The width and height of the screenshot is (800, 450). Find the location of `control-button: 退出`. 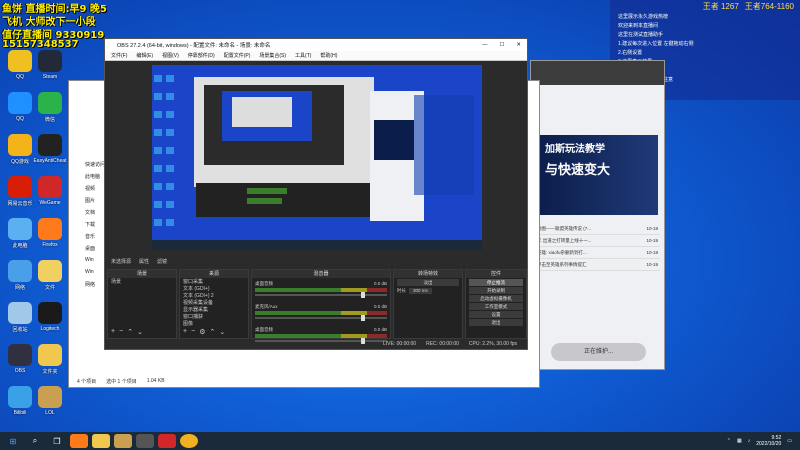

control-button: 退出 is located at coordinates (496, 322).